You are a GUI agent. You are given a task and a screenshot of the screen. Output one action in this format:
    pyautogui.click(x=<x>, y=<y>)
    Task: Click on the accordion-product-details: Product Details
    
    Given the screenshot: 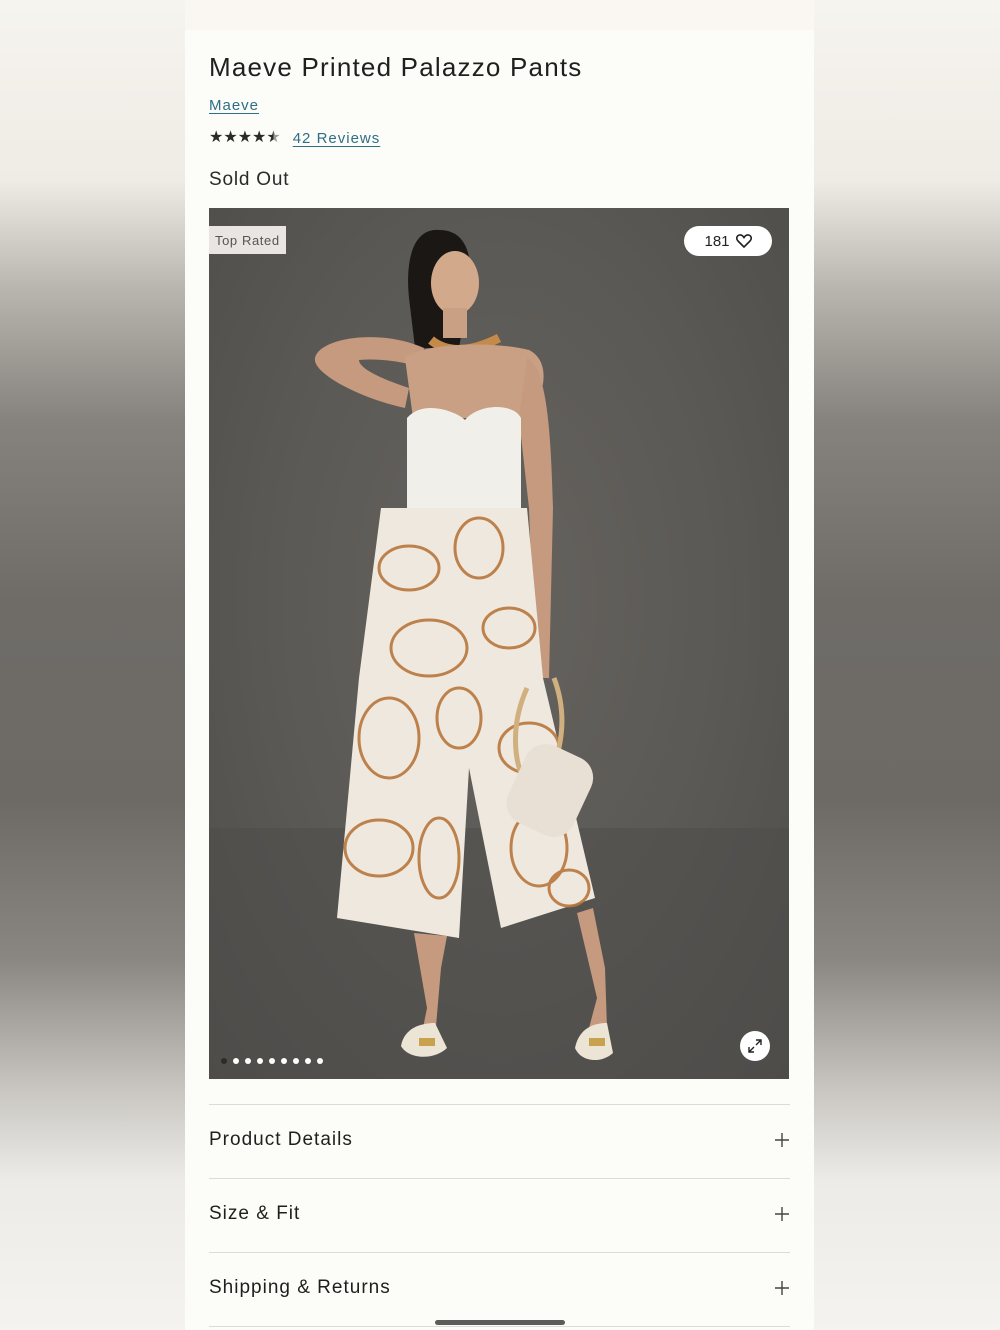 What is the action you would take?
    pyautogui.click(x=499, y=1141)
    